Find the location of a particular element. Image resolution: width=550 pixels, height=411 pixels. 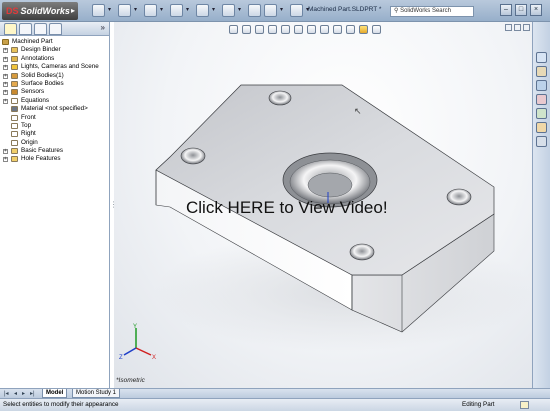

origin-icon is located at coordinates (14, 142).